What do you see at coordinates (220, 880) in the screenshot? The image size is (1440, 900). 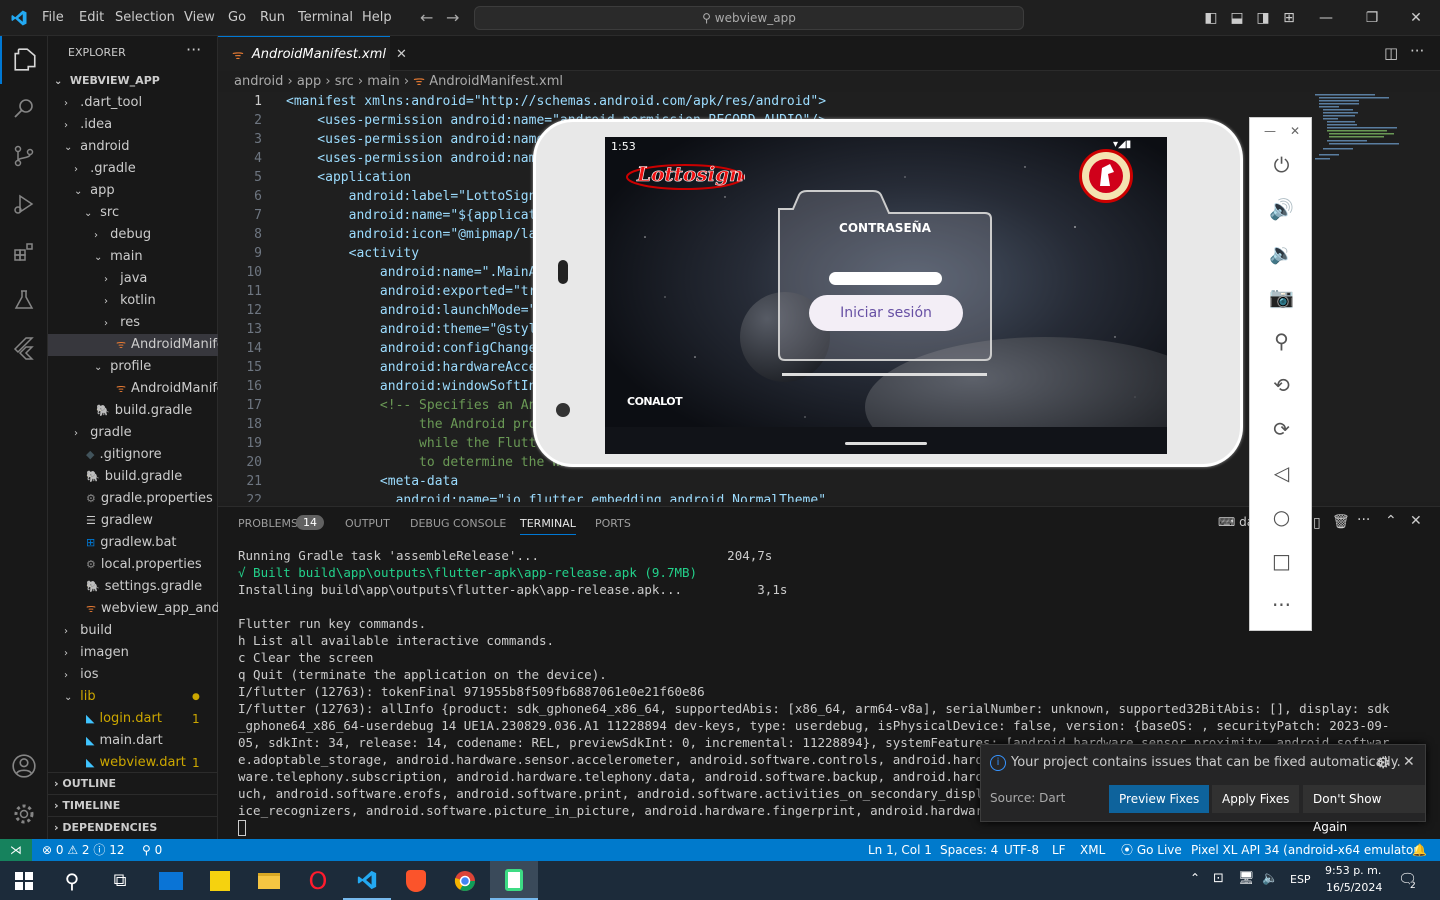 I see `sticky-notes-icon` at bounding box center [220, 880].